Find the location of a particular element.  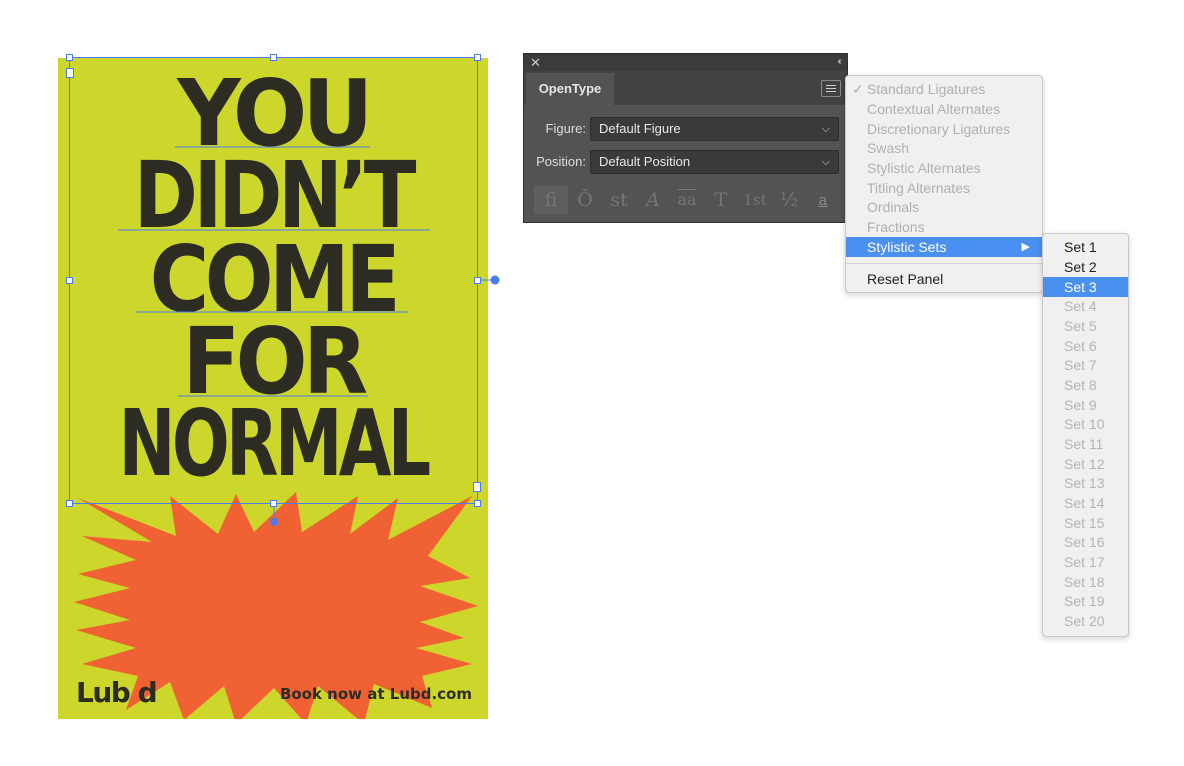

submenu-item-set-2: Set 2 is located at coordinates (1085, 267).